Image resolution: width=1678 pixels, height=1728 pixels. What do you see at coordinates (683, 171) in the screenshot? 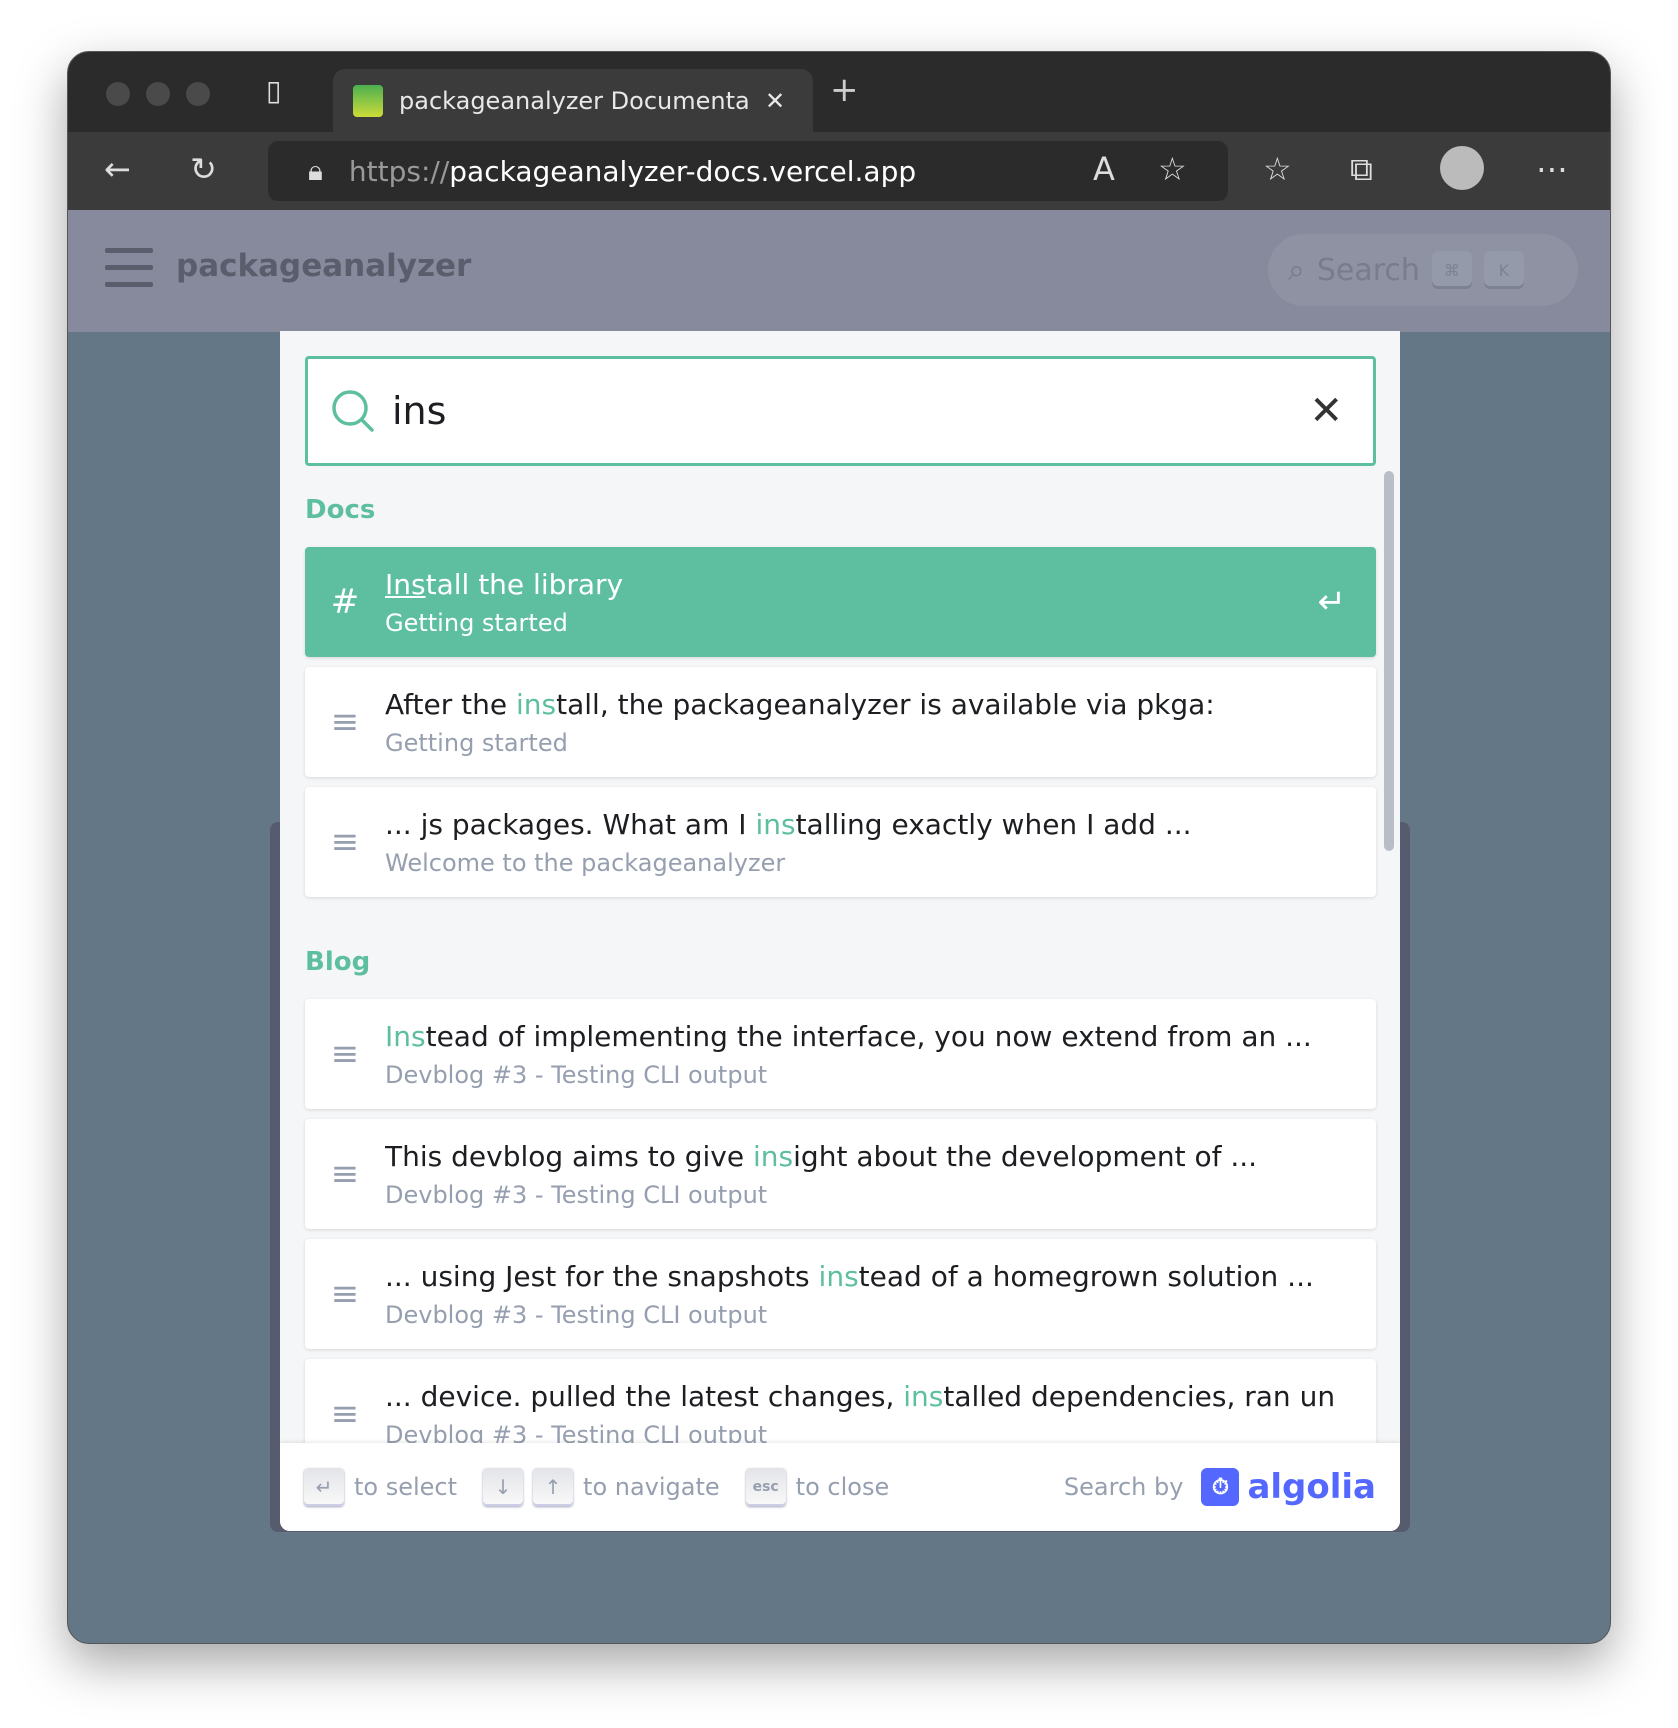
I see `url-host: packageanalyzer-docs.vercel.app` at bounding box center [683, 171].